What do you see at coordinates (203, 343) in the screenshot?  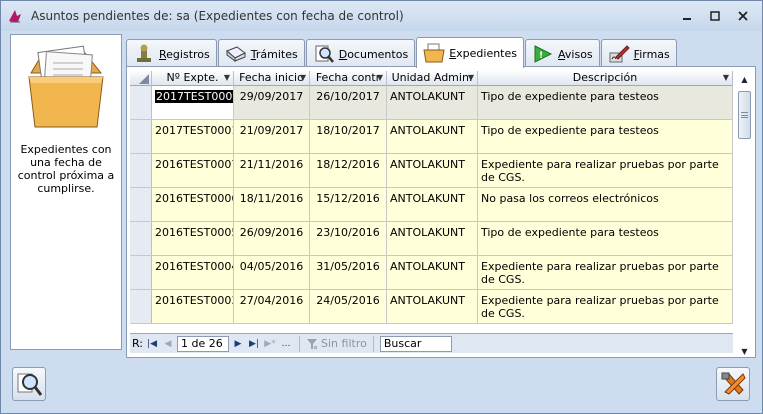 I see `record-position-input: 1 de 26` at bounding box center [203, 343].